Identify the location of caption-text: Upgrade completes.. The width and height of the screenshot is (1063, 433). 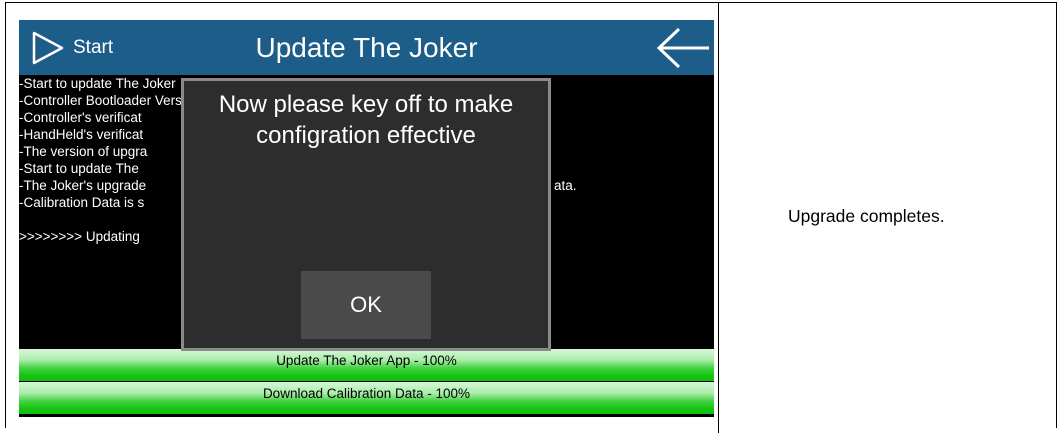
(866, 216).